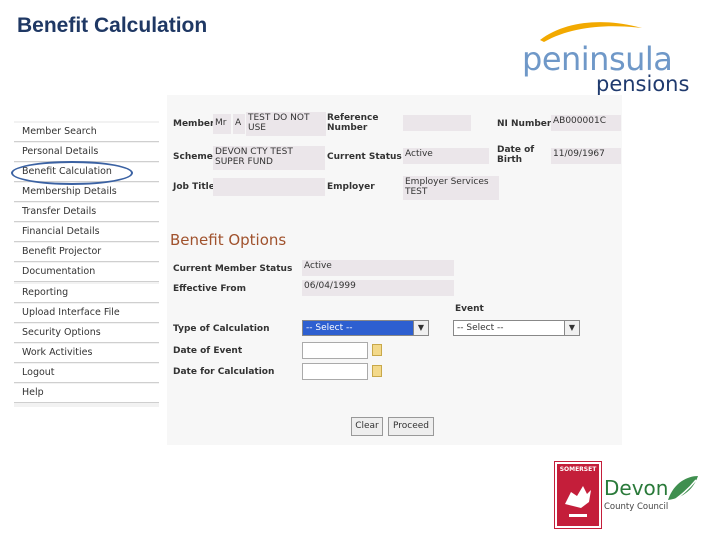  I want to click on job-title-value, so click(269, 187).